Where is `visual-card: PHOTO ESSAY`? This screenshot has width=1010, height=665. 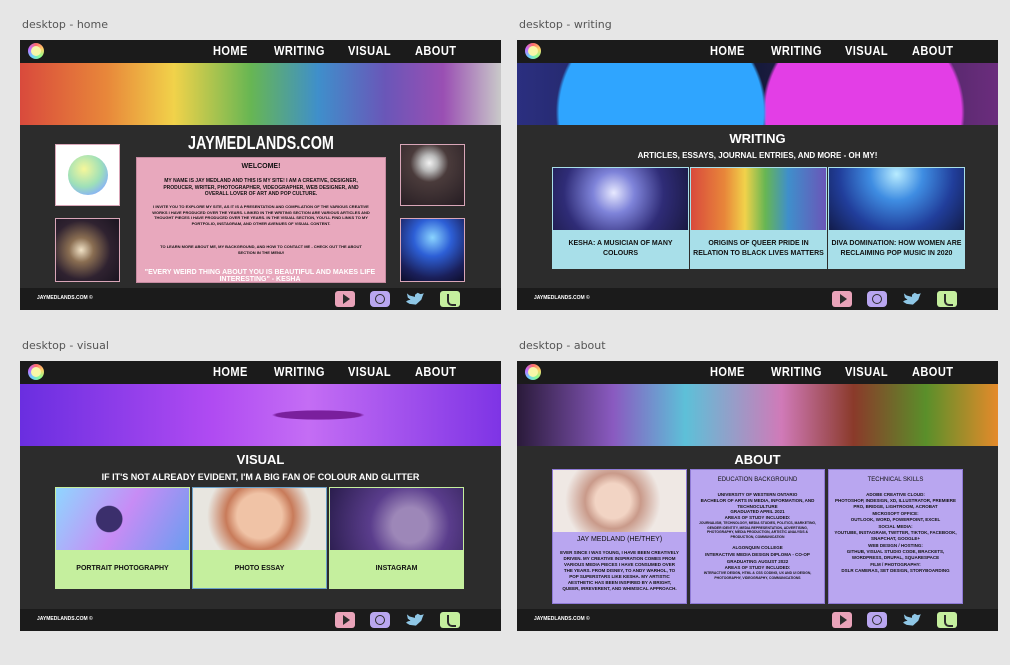 visual-card: PHOTO ESSAY is located at coordinates (259, 538).